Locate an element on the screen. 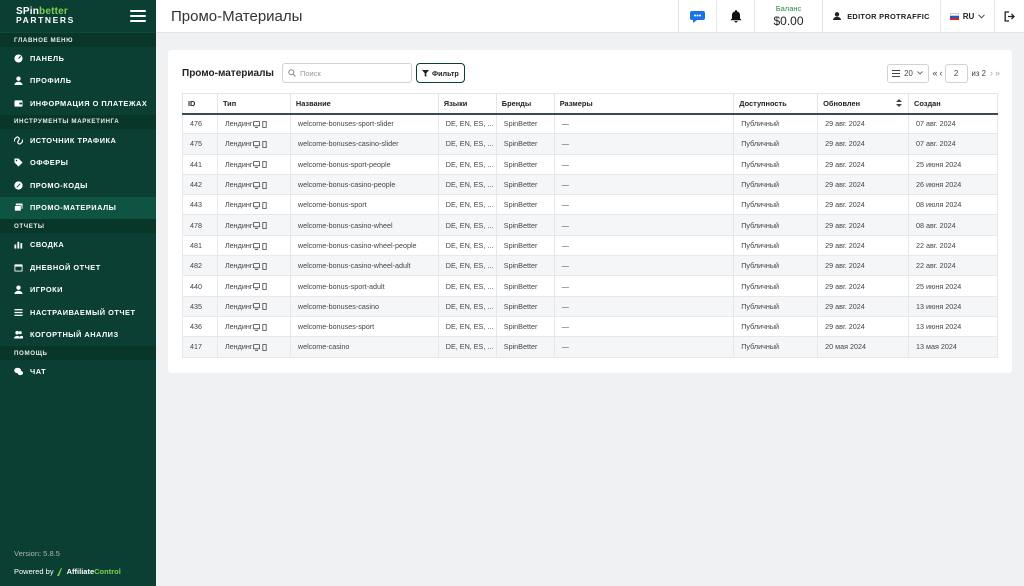  table-cell: 26 июня 2024 is located at coordinates (953, 184).